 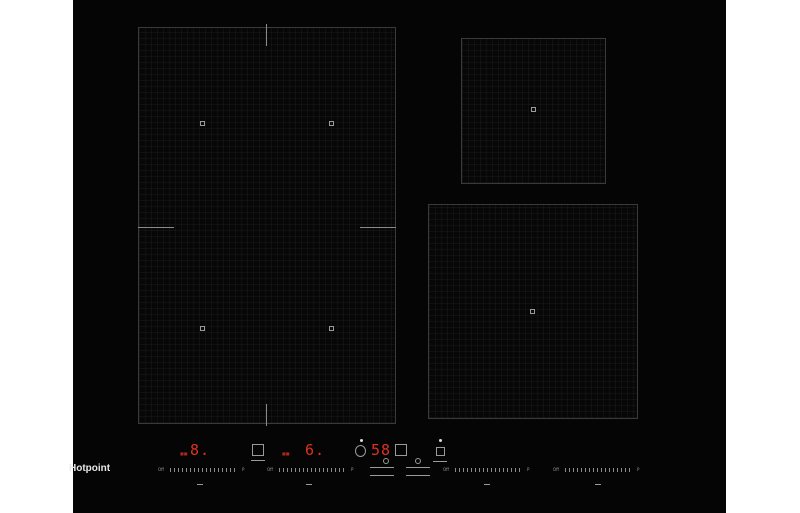 What do you see at coordinates (266, 35) in the screenshot?
I see `zone-divider-top` at bounding box center [266, 35].